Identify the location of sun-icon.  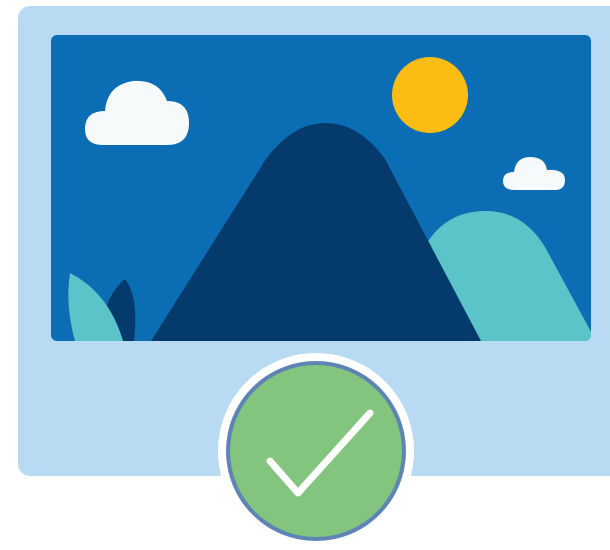
(430, 95).